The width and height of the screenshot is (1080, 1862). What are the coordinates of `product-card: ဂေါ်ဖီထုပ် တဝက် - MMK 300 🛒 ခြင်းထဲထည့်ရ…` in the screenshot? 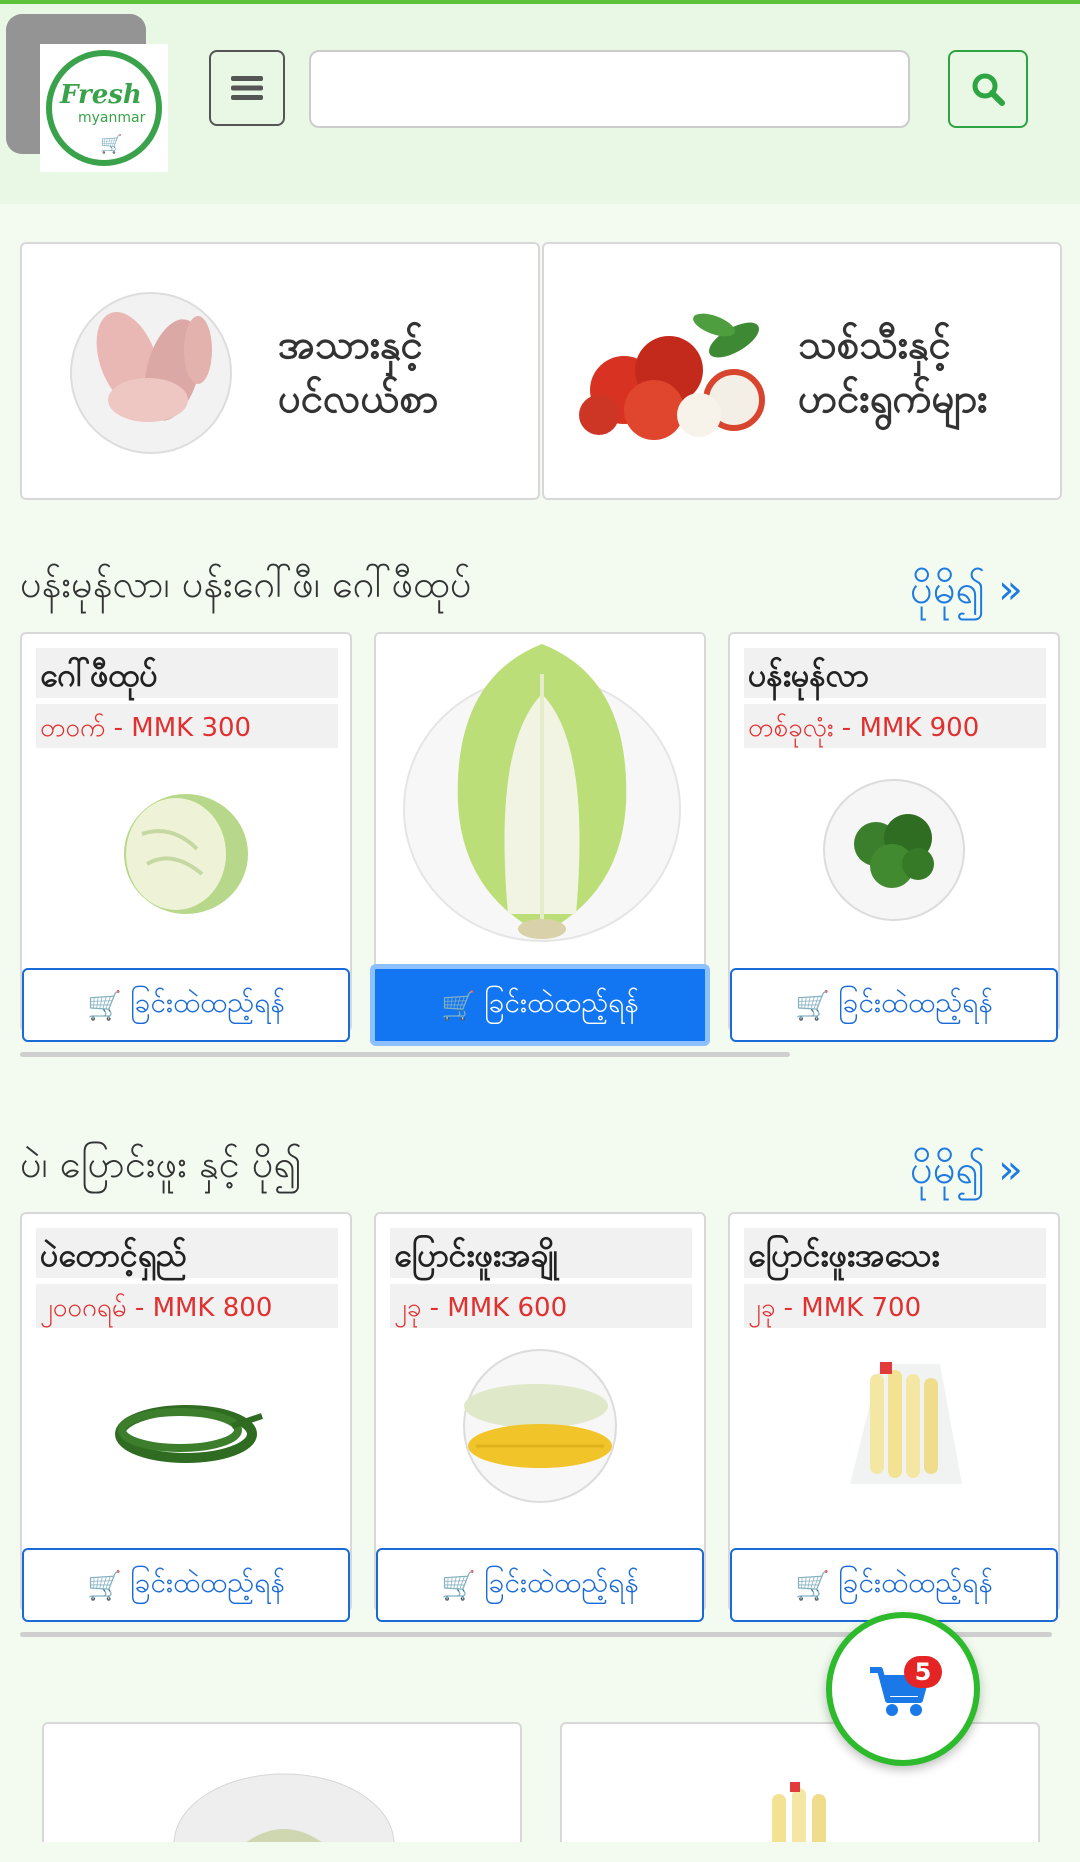 It's located at (186, 837).